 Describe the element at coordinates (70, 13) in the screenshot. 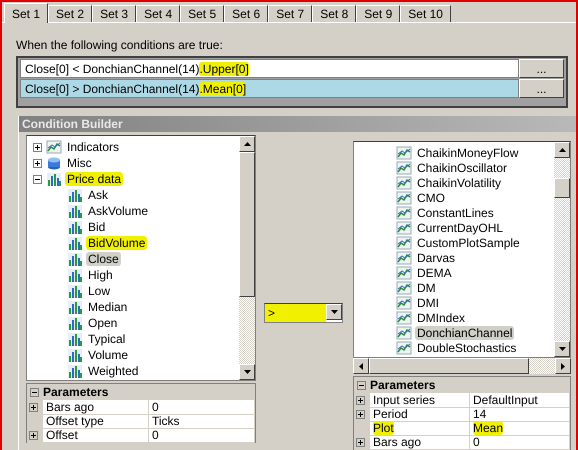

I see `tab: Set 2` at that location.